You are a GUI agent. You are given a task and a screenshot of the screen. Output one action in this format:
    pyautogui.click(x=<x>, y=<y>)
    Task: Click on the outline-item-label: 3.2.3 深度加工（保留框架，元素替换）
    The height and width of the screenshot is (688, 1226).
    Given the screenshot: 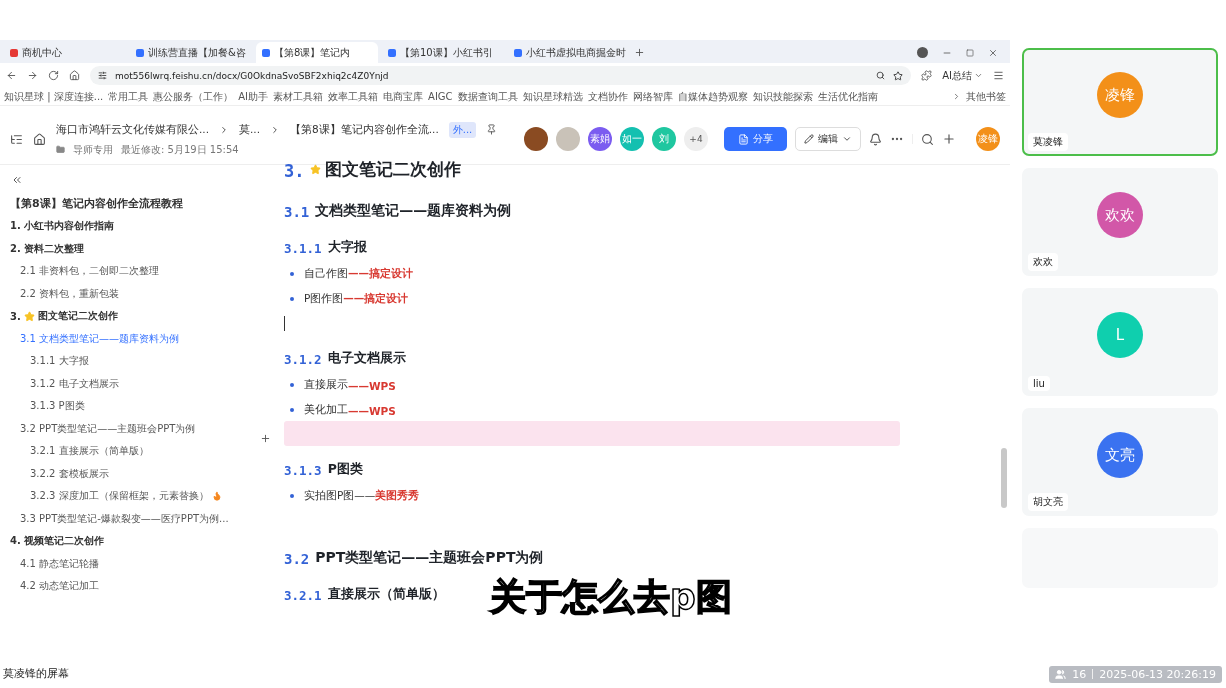 What is the action you would take?
    pyautogui.click(x=119, y=496)
    